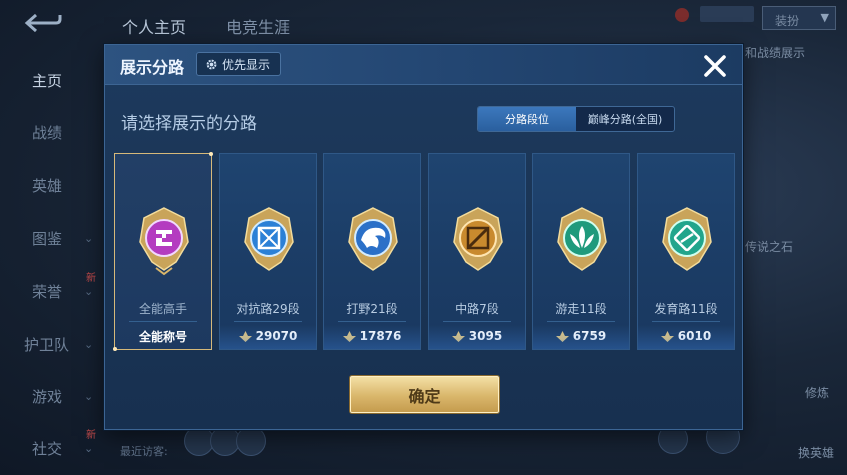 Image resolution: width=847 pixels, height=475 pixels. I want to click on lane-card-farm: 发育路11段 6010, so click(686, 251).